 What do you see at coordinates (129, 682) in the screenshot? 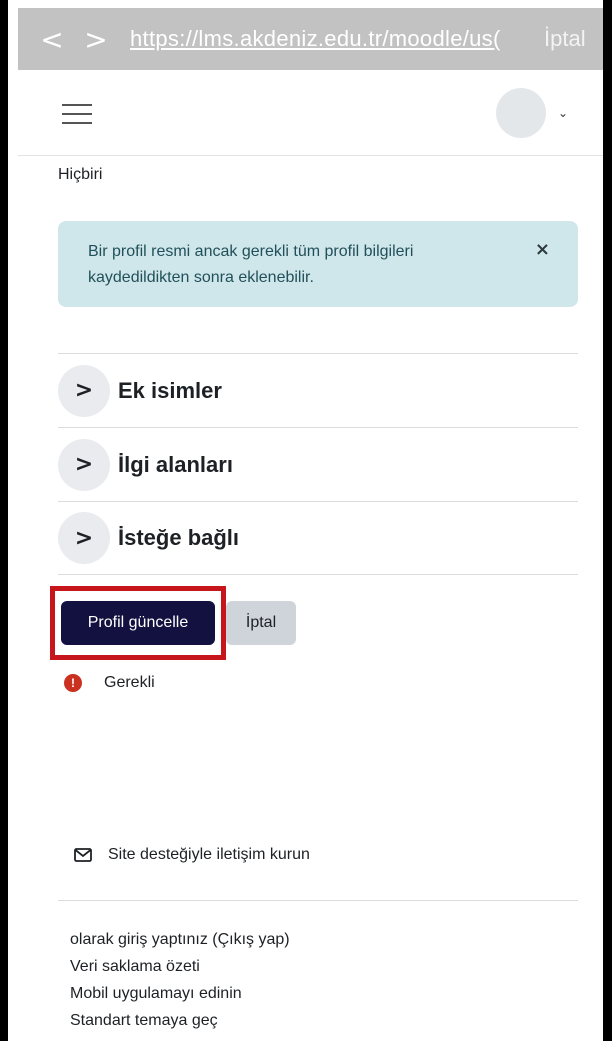
I see `required-label: Gerekli` at bounding box center [129, 682].